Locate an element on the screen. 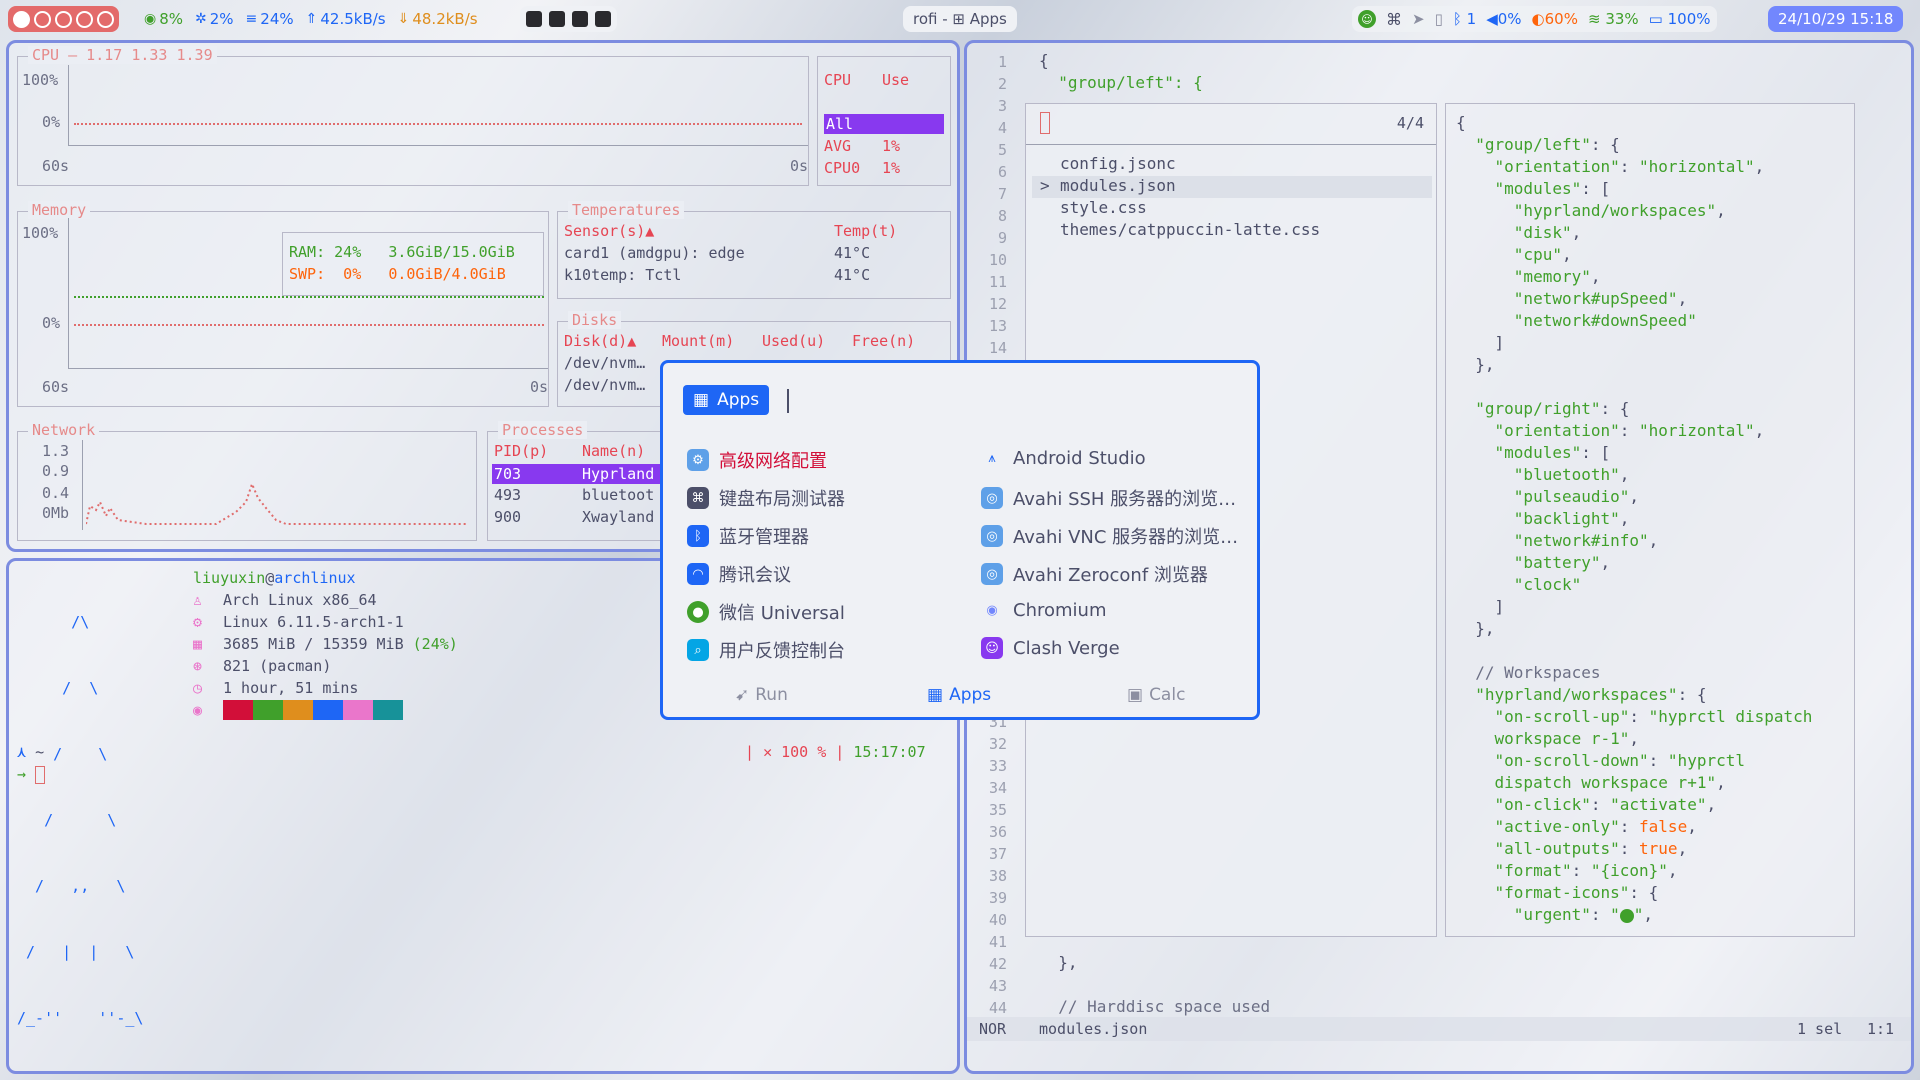  app-item: ⩚ Android Studio is located at coordinates (1063, 458).